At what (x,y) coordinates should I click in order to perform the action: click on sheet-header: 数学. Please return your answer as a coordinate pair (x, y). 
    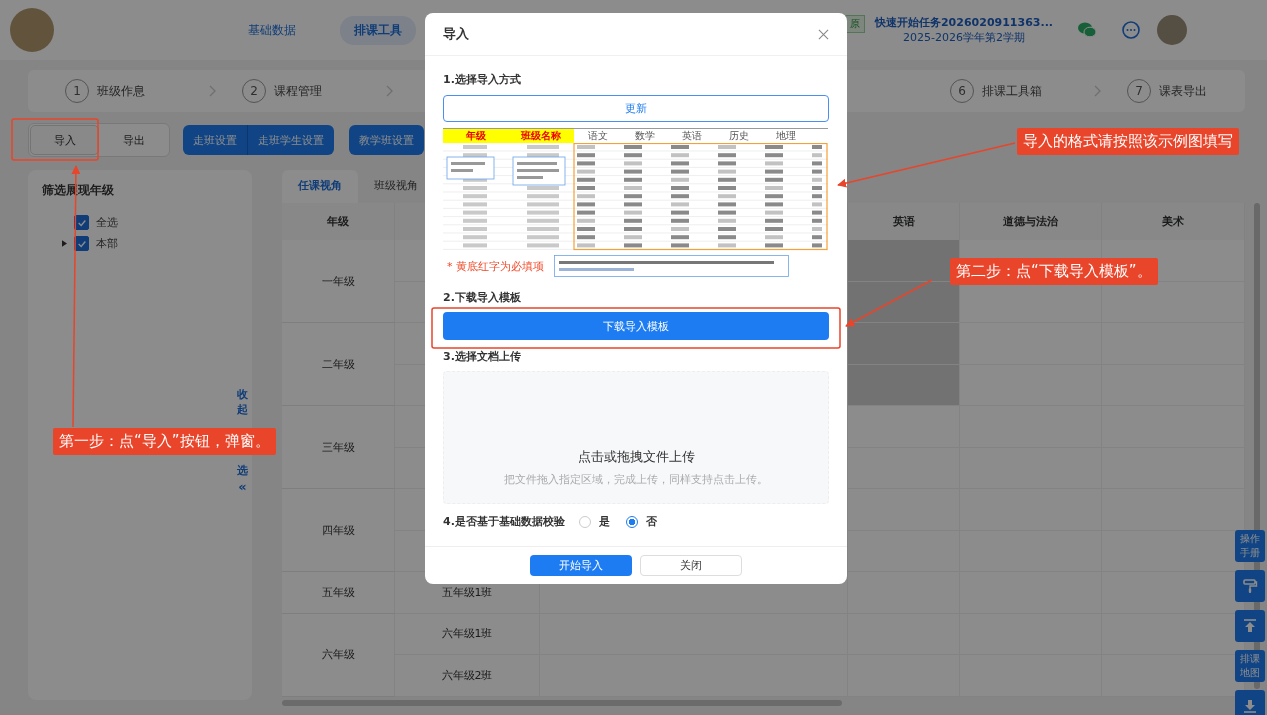
    Looking at the image, I should click on (644, 136).